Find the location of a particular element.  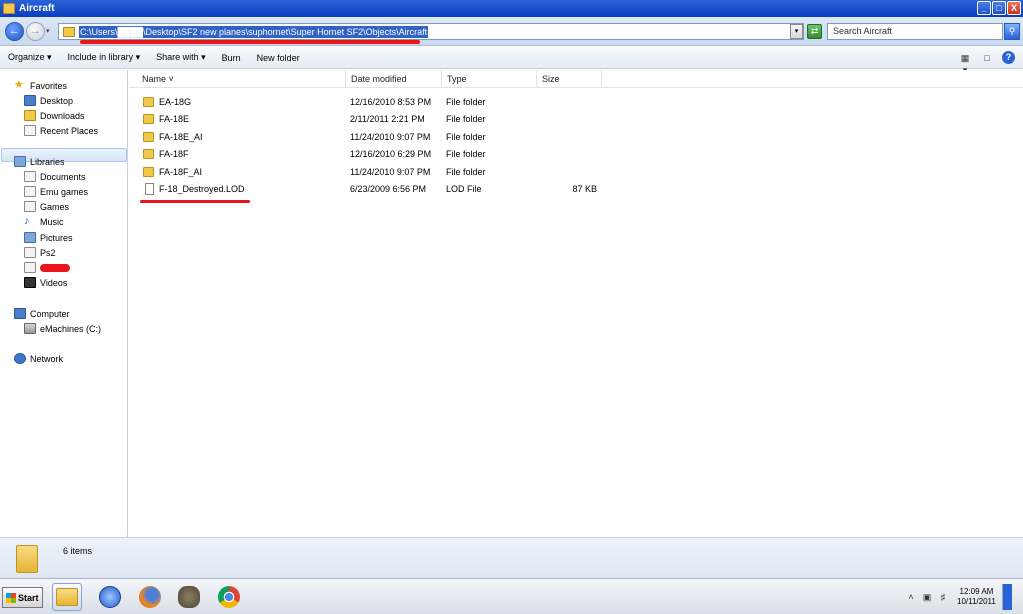

library-icon is located at coordinates (30, 206).